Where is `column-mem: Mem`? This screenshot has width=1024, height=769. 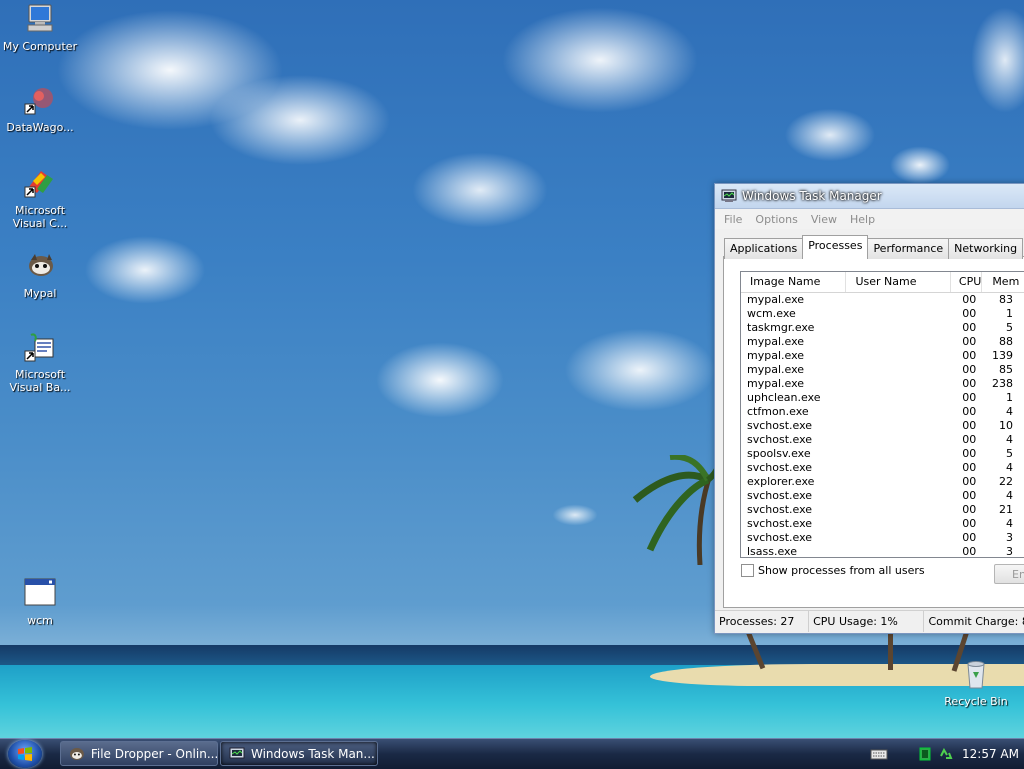
column-mem: Mem is located at coordinates (1003, 282).